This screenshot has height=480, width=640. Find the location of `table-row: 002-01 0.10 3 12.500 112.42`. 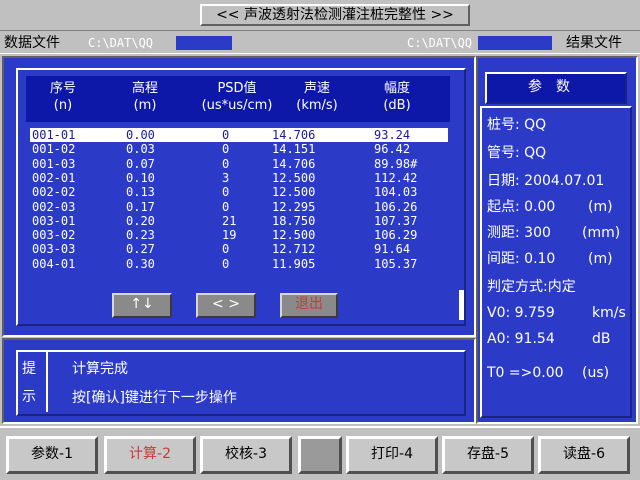

table-row: 002-01 0.10 3 12.500 112.42 is located at coordinates (239, 178).